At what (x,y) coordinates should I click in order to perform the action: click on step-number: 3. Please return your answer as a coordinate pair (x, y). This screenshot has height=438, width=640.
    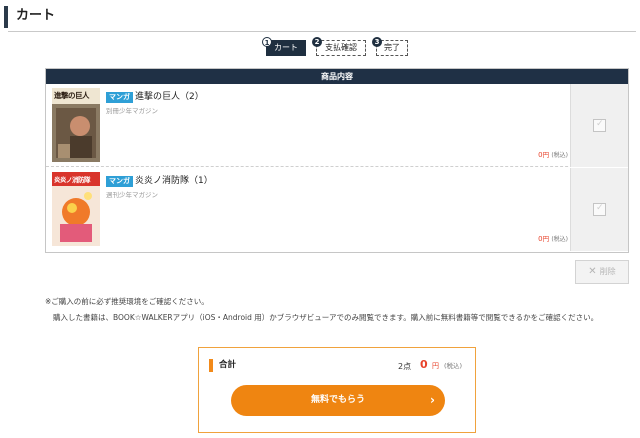
    Looking at the image, I should click on (377, 42).